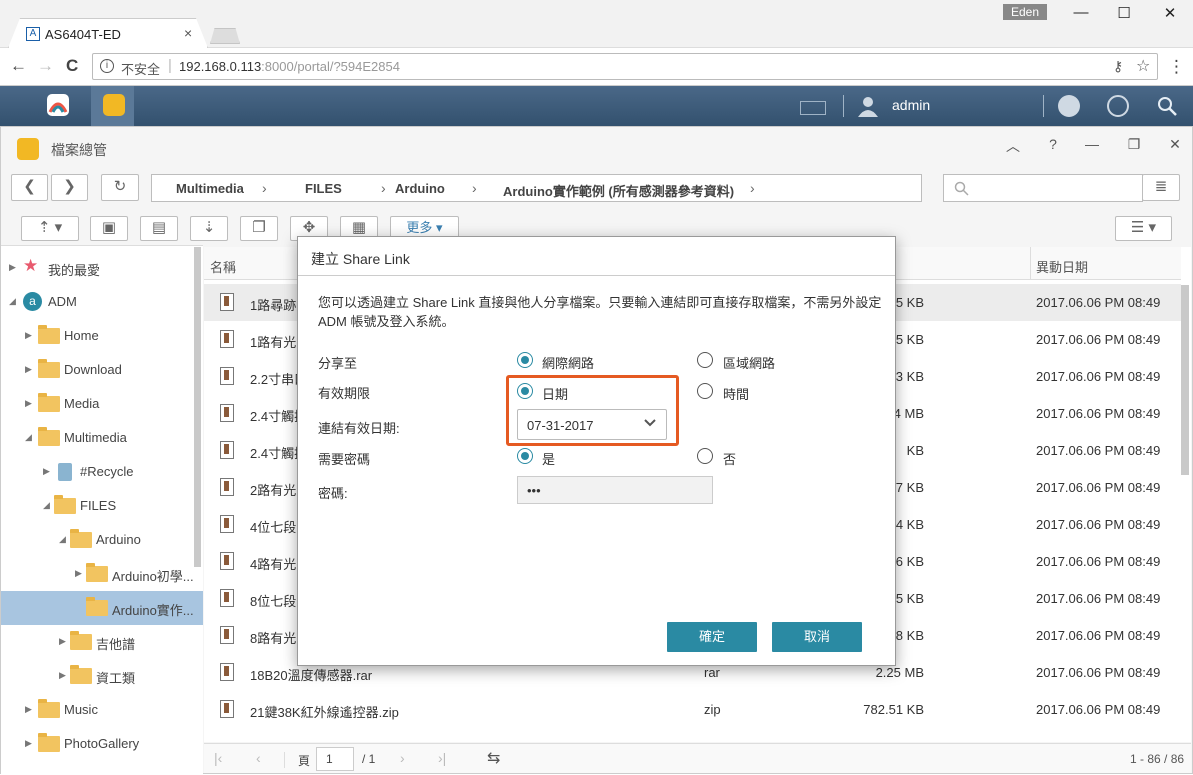 This screenshot has width=1193, height=775. What do you see at coordinates (1118, 106) in the screenshot?
I see `dashboard-gauge-icon` at bounding box center [1118, 106].